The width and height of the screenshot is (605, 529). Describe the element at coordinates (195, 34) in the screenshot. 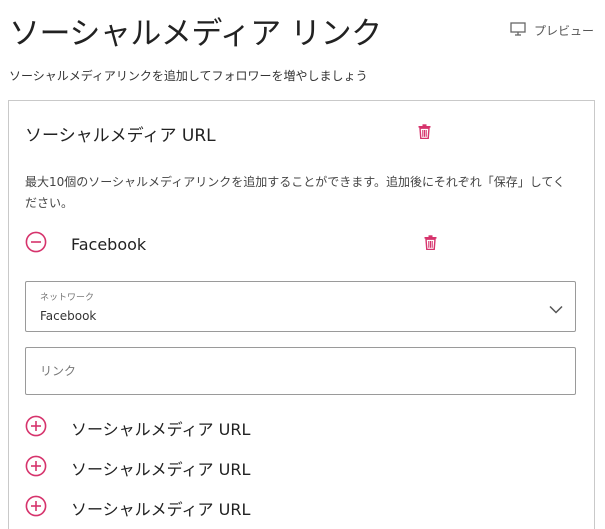

I see `page-title: ソーシャルメディア リンク` at that location.